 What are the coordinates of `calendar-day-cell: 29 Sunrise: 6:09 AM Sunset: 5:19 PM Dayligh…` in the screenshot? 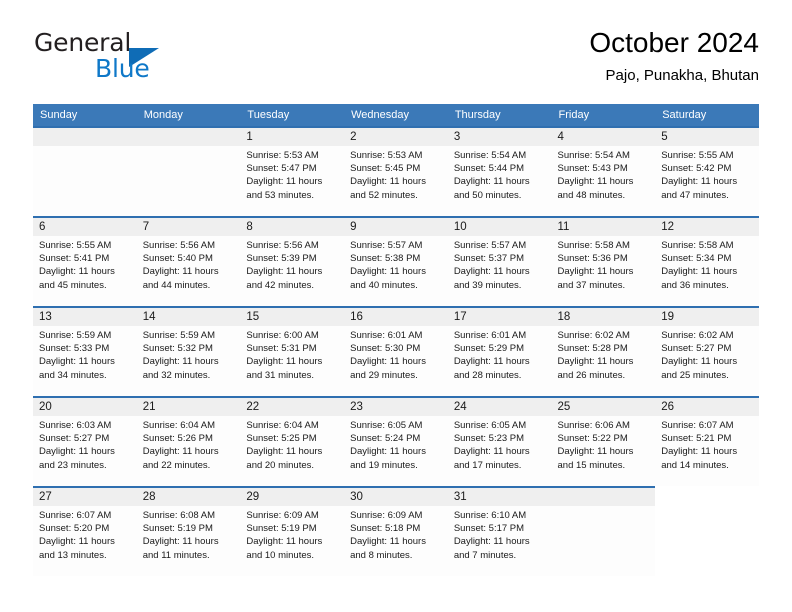 It's located at (292, 531).